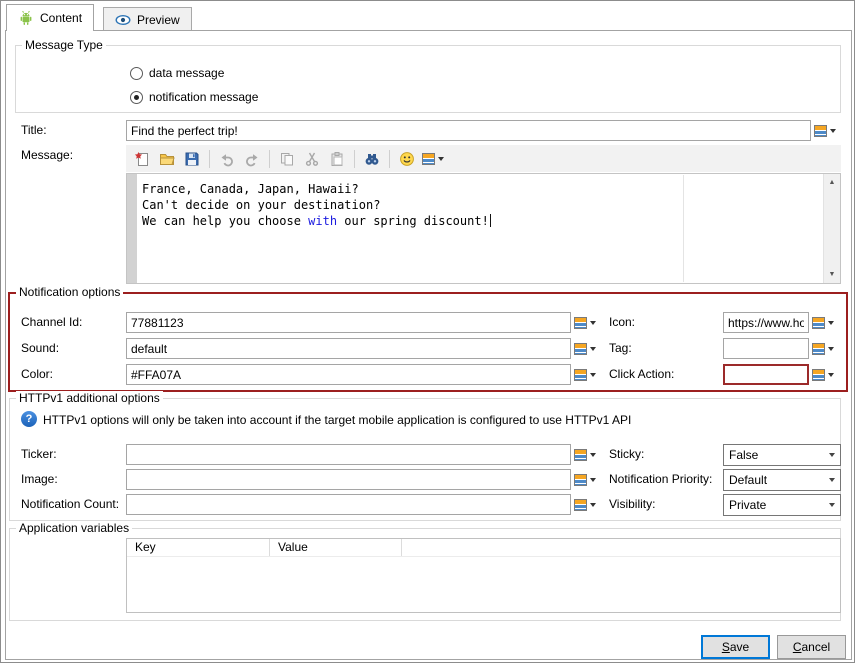 The width and height of the screenshot is (855, 663). Describe the element at coordinates (587, 505) in the screenshot. I see `notification-count-insert-variable-button` at that location.